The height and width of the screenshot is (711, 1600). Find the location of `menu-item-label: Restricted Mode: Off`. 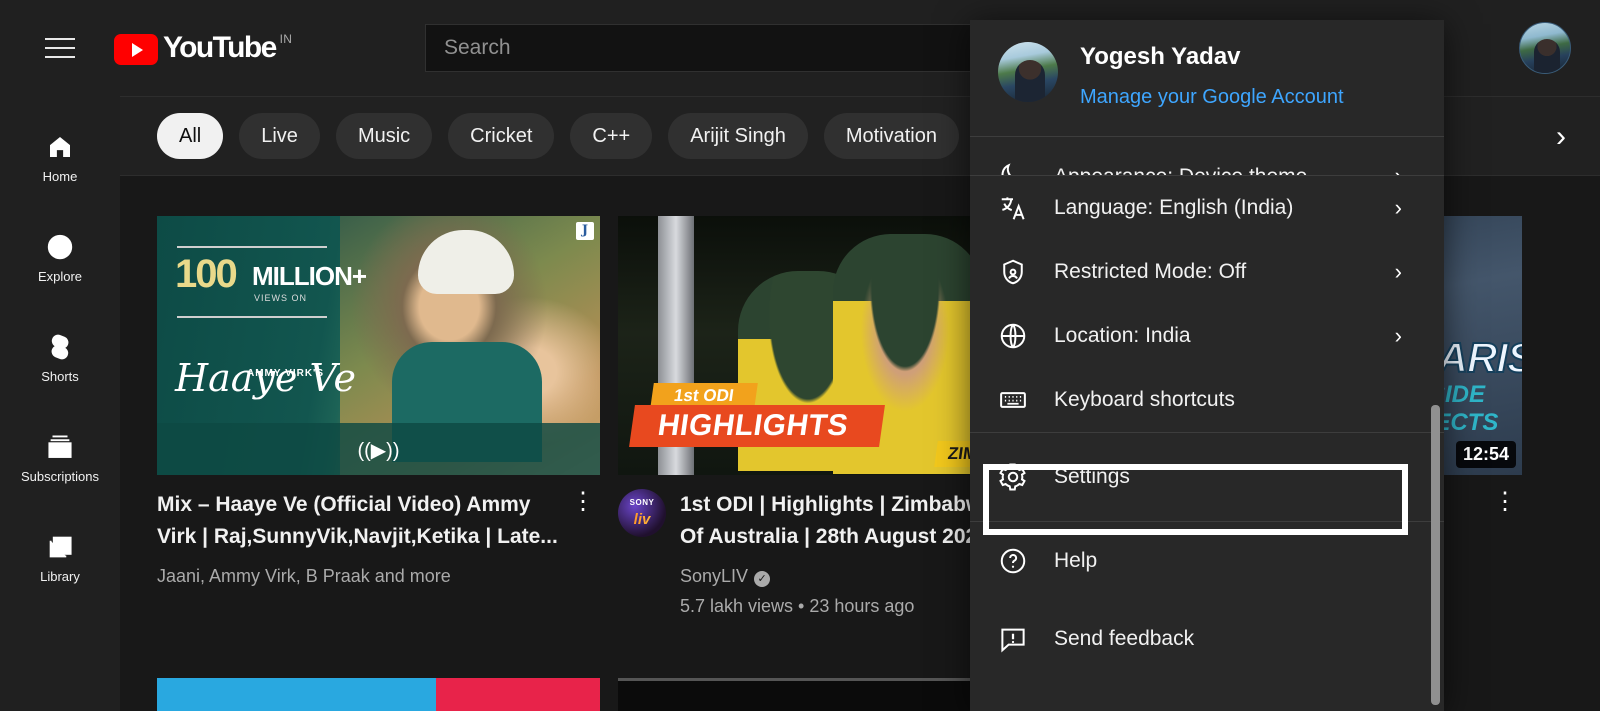

menu-item-label: Restricted Mode: Off is located at coordinates (1150, 271).